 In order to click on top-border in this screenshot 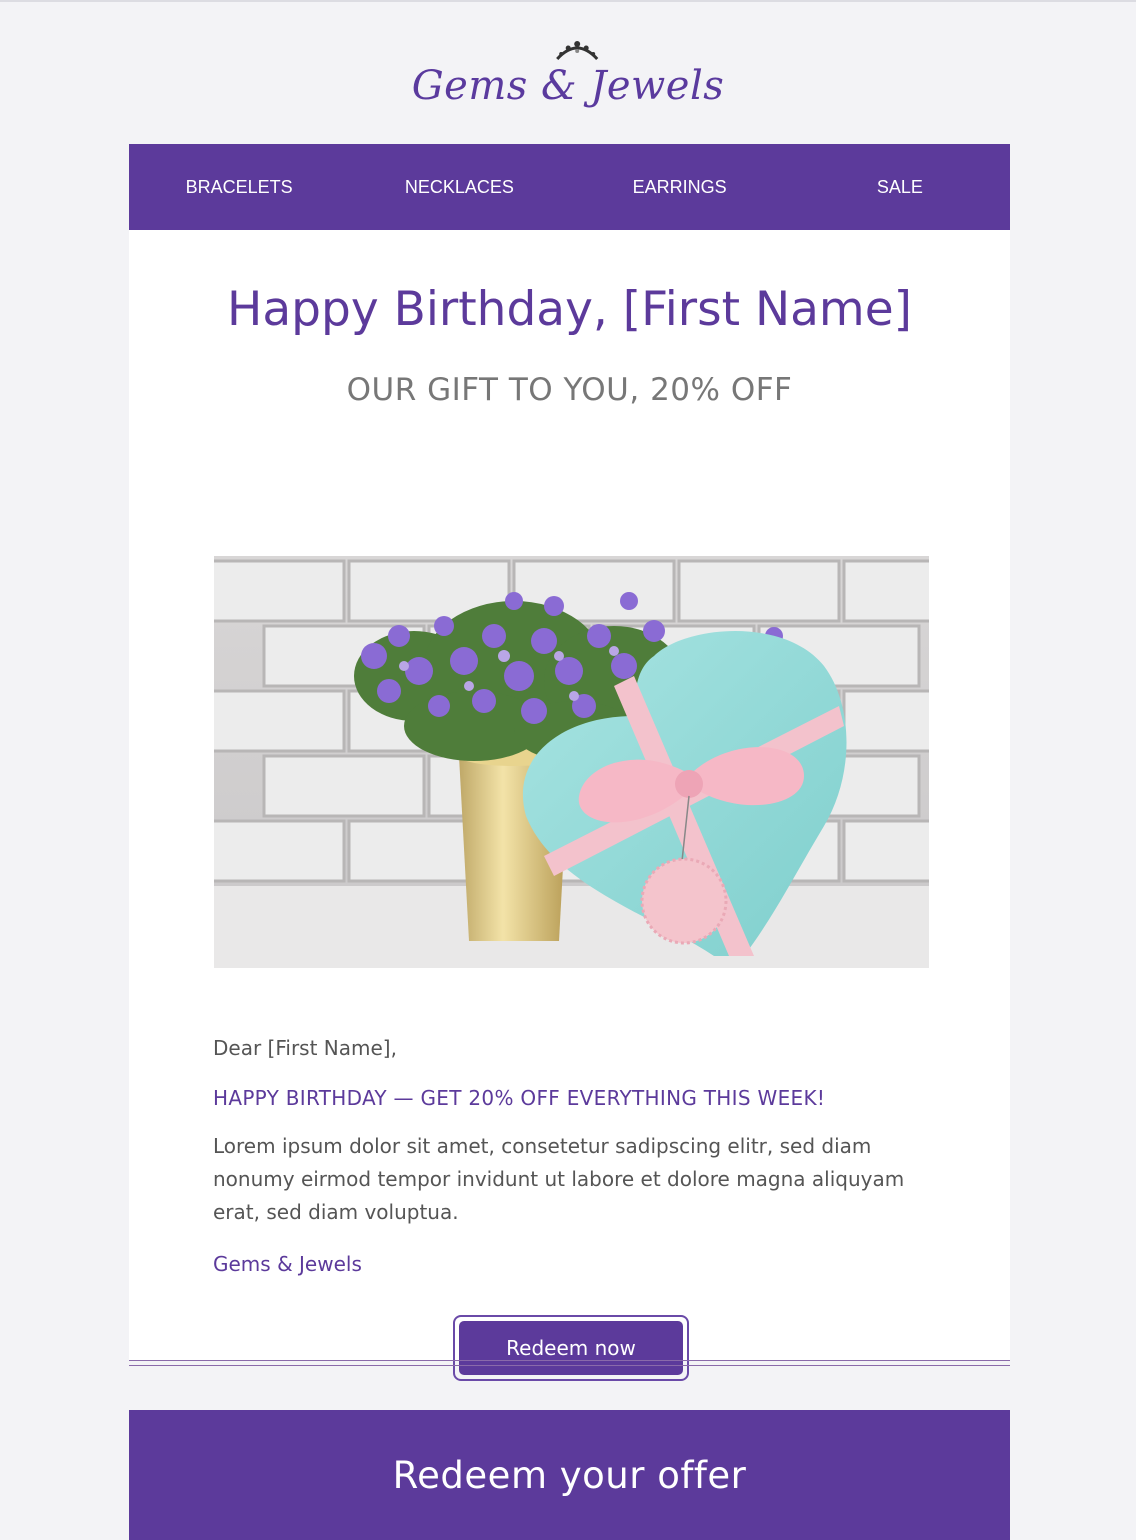, I will do `click(568, 1)`.